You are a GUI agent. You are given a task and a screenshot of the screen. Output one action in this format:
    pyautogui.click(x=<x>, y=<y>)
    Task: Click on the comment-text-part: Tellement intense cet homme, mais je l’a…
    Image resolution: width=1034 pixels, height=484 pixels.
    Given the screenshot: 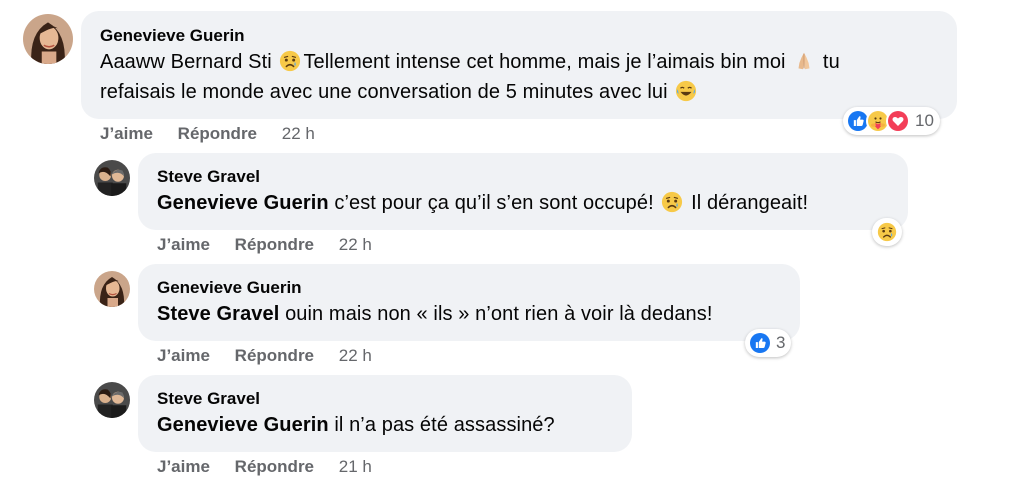 What is the action you would take?
    pyautogui.click(x=547, y=62)
    